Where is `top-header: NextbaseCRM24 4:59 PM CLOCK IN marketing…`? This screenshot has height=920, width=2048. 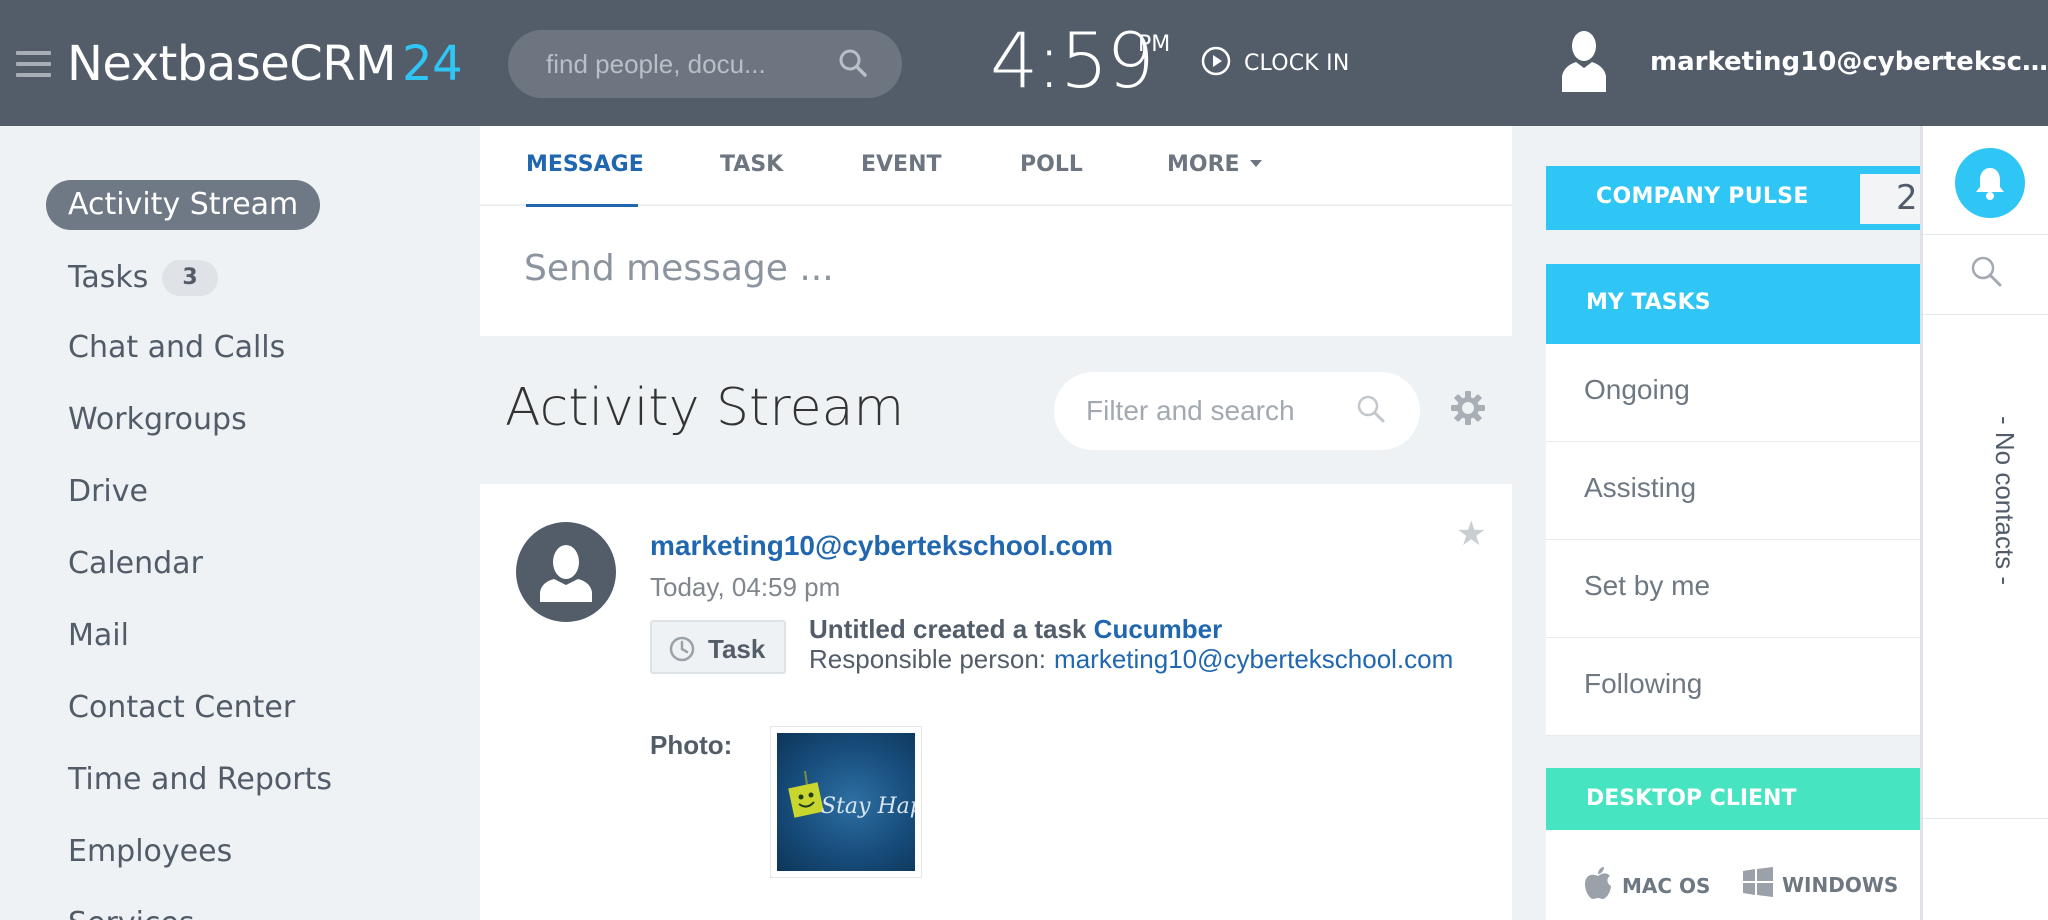 top-header: NextbaseCRM24 4:59 PM CLOCK IN marketing… is located at coordinates (1024, 63).